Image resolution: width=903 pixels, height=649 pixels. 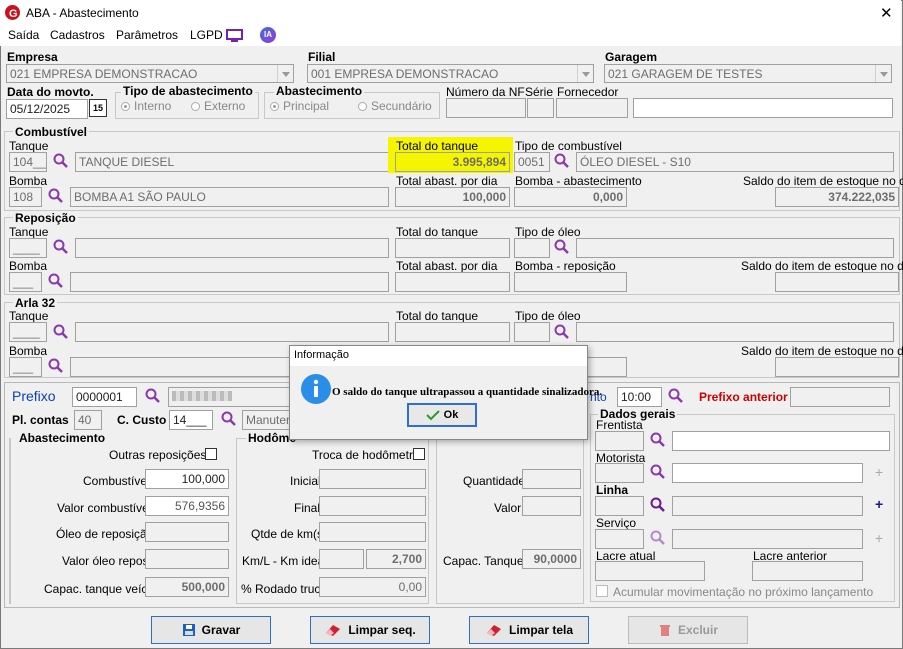 What do you see at coordinates (232, 162) in the screenshot?
I see `tanque-name-input: TANQUE DIESEL` at bounding box center [232, 162].